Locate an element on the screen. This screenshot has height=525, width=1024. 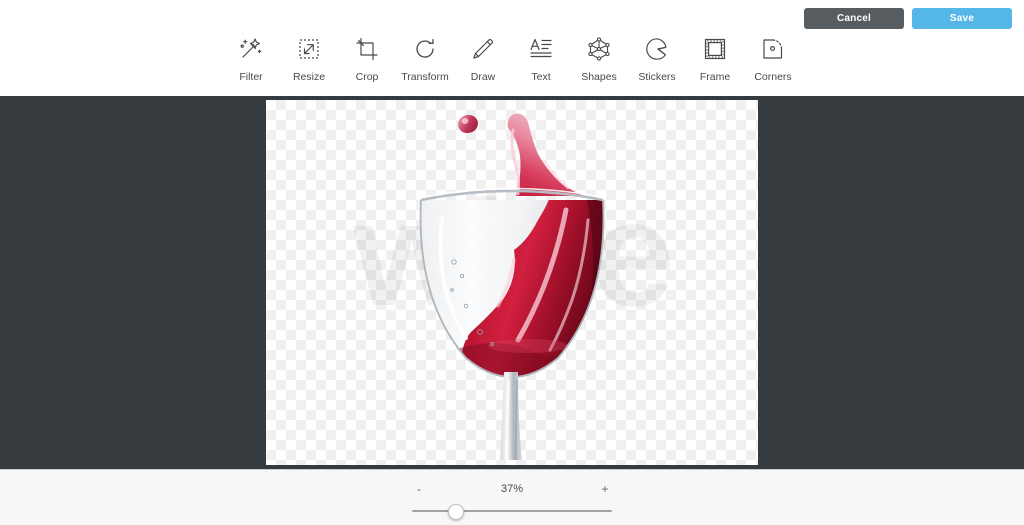
magic-wand-icon is located at coordinates (251, 49).